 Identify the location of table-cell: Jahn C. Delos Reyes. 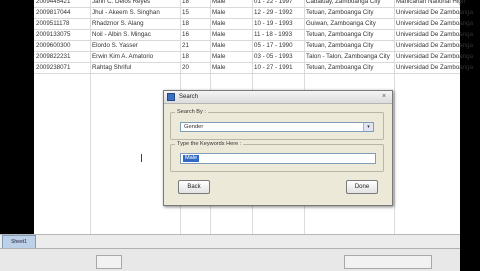
(136, 3).